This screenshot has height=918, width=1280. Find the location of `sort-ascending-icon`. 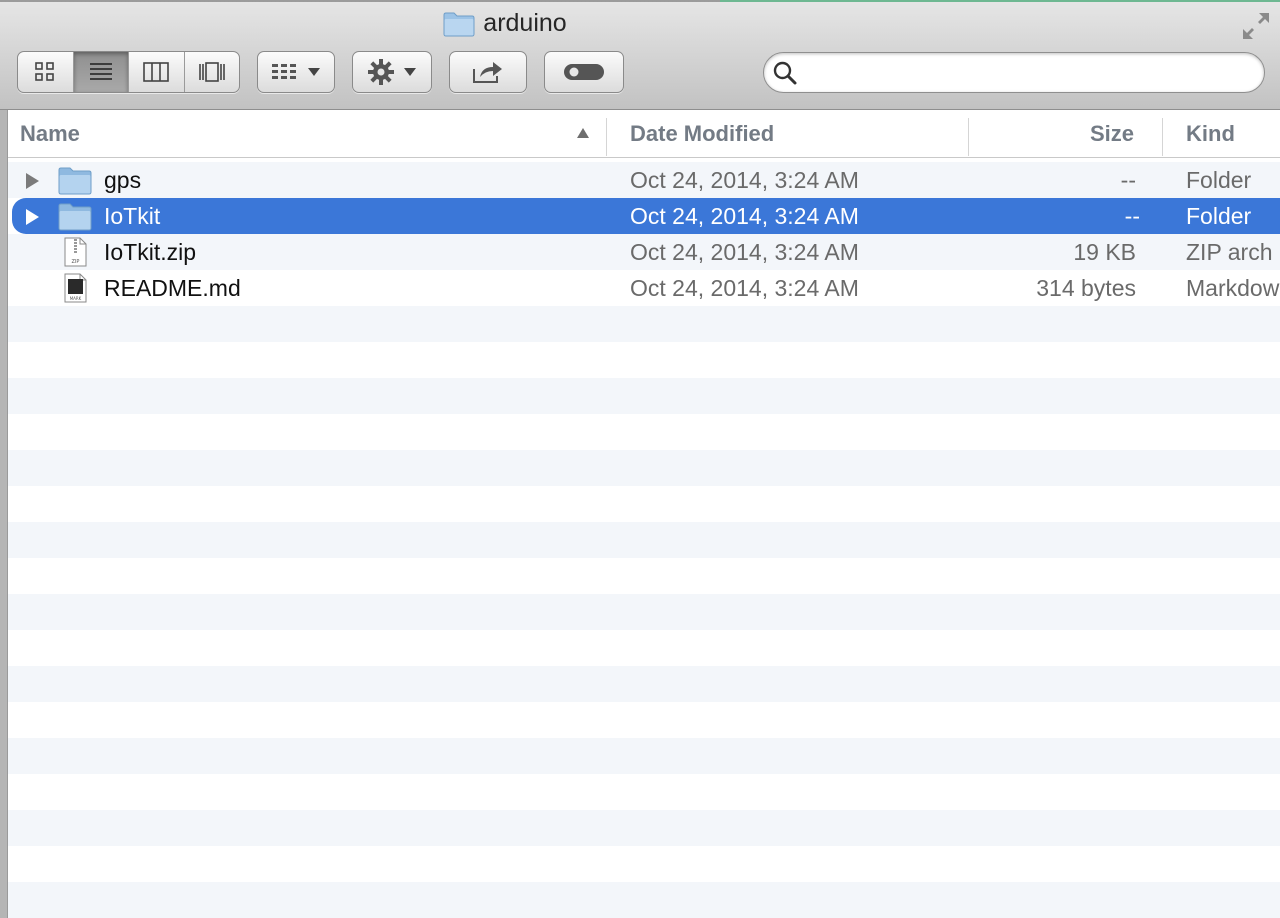

sort-ascending-icon is located at coordinates (583, 133).